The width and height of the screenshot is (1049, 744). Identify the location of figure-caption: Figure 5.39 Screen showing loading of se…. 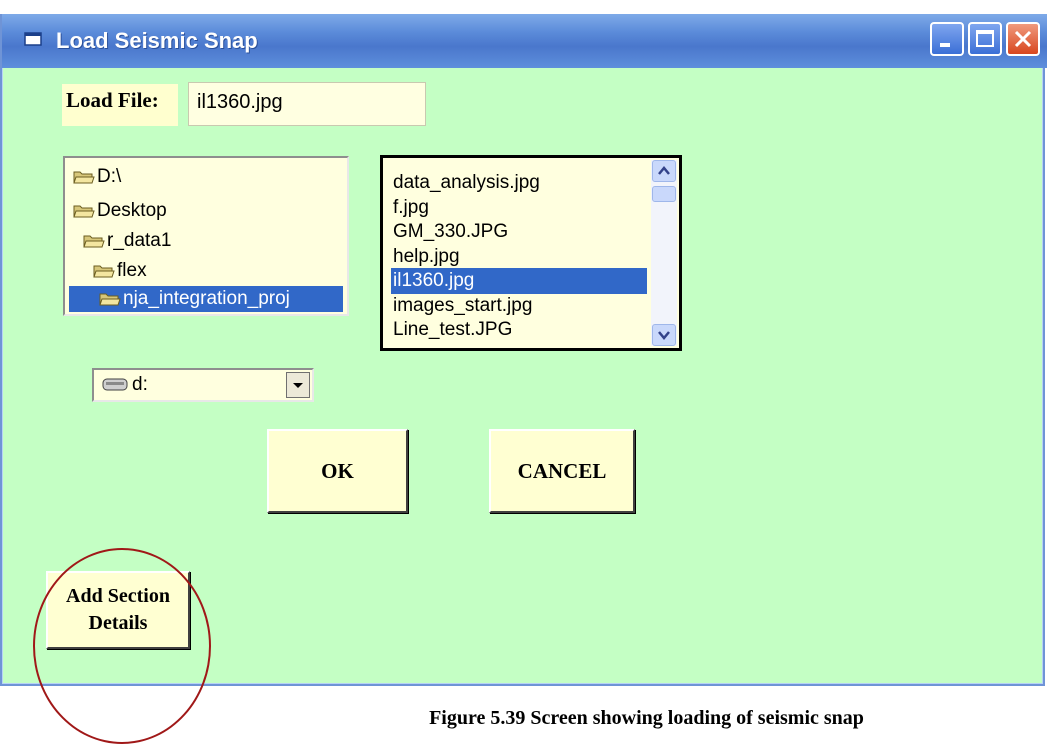
(646, 718).